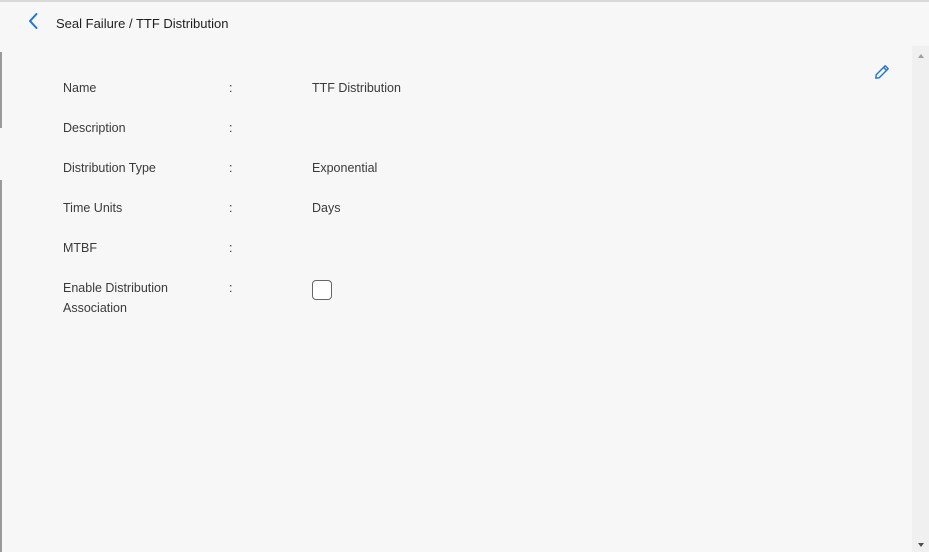  I want to click on field-label: MTBF, so click(80, 248).